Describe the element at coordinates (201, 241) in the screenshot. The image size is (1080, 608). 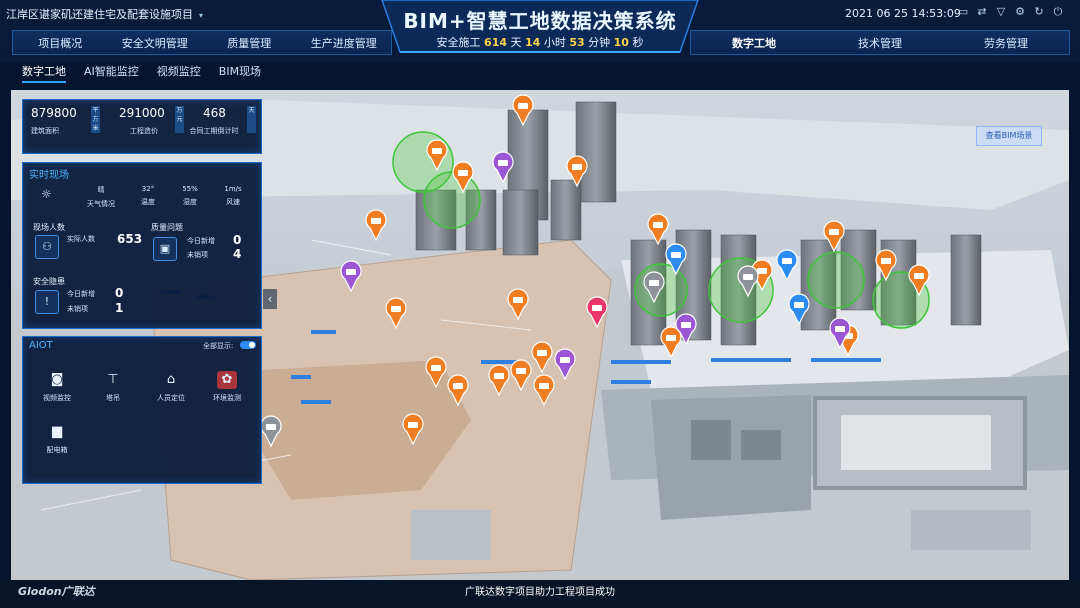
I see `quality-new-label: 今日新增` at that location.